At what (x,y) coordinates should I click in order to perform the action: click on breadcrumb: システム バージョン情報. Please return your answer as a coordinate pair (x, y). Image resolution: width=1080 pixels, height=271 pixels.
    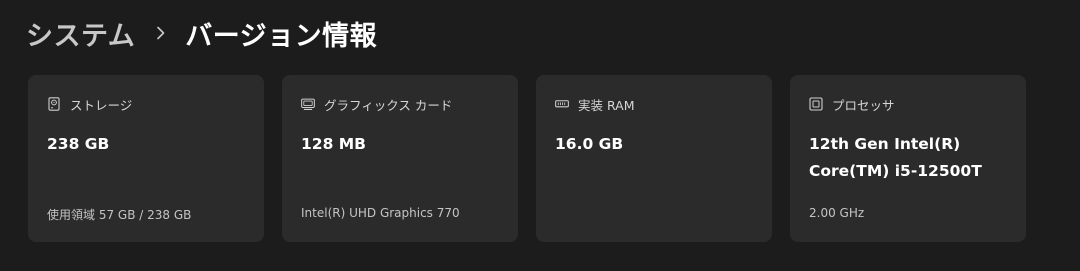
    Looking at the image, I should click on (201, 33).